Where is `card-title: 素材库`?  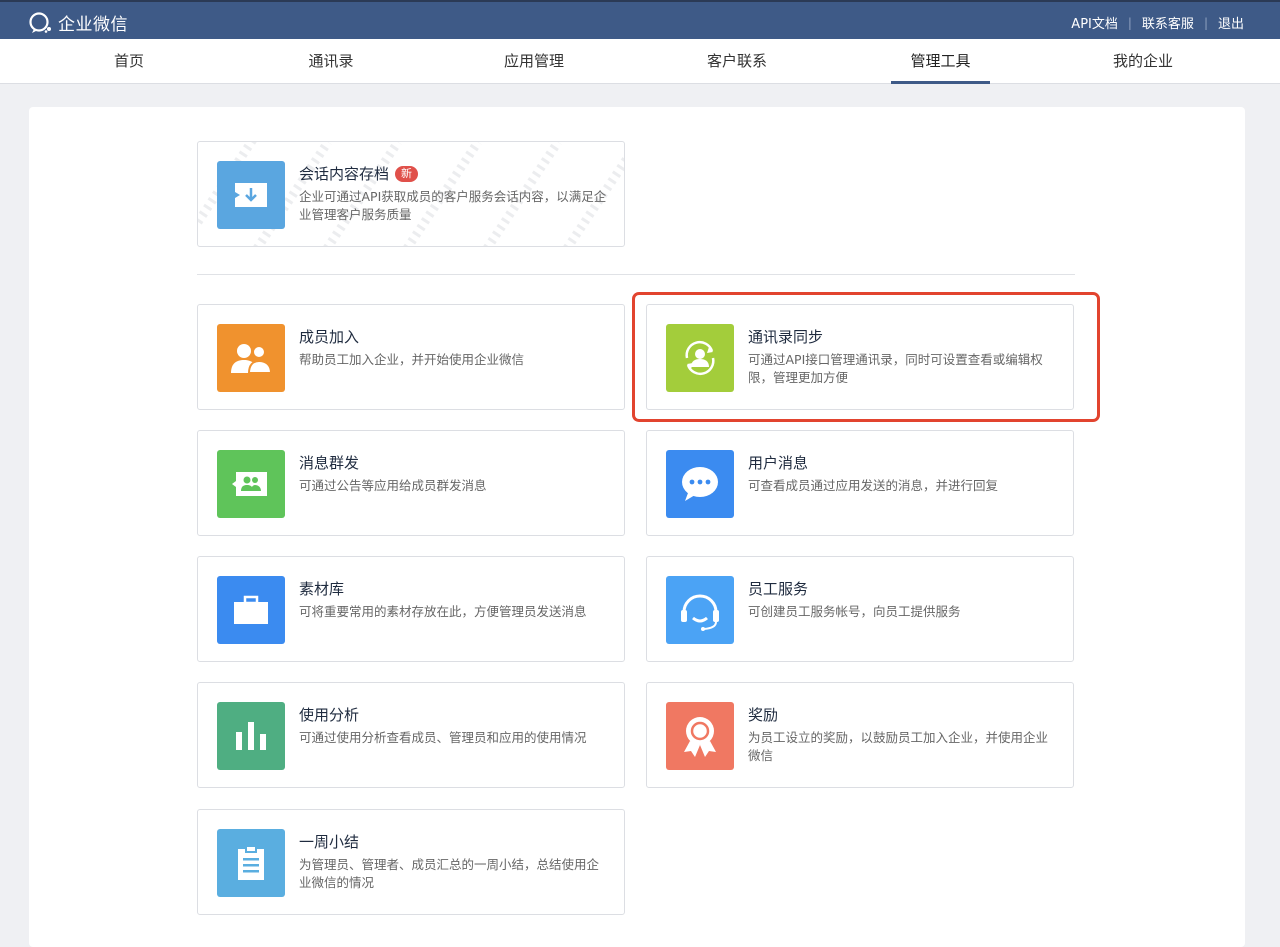 card-title: 素材库 is located at coordinates (322, 589).